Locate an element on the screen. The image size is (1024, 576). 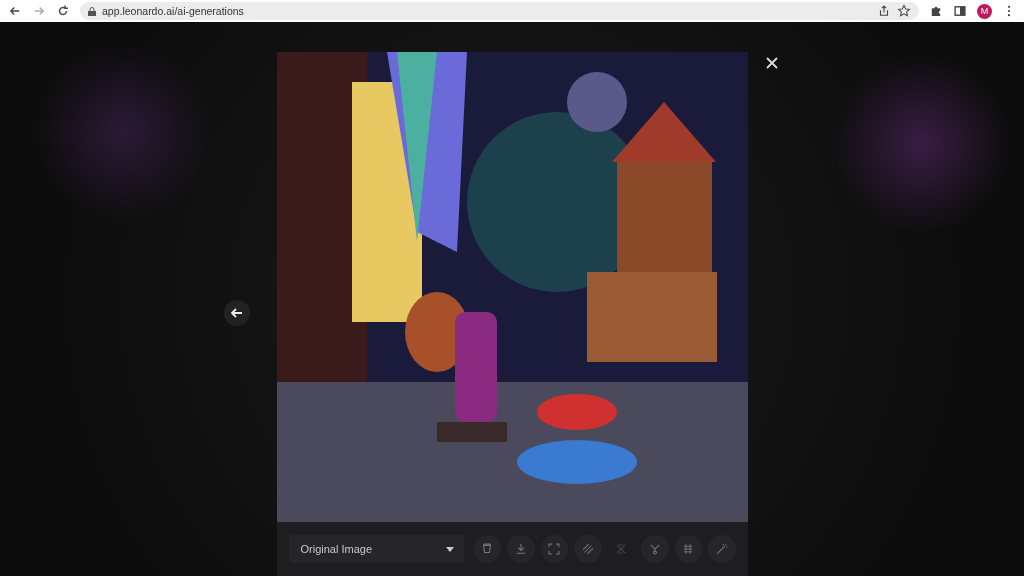
stripes-button is located at coordinates (588, 549).